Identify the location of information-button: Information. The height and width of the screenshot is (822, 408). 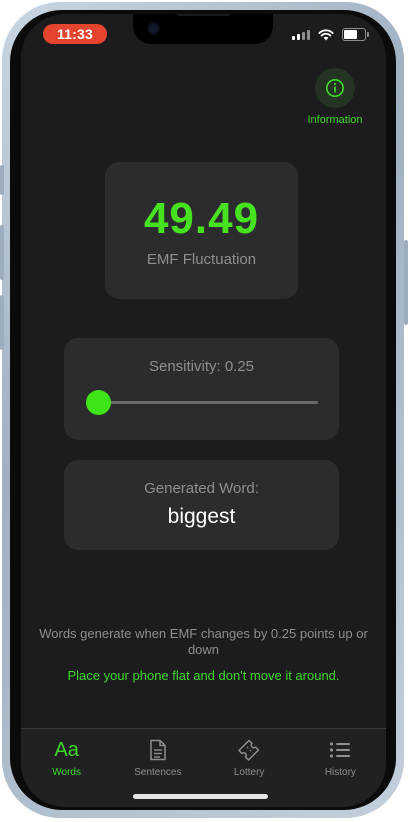
(335, 97).